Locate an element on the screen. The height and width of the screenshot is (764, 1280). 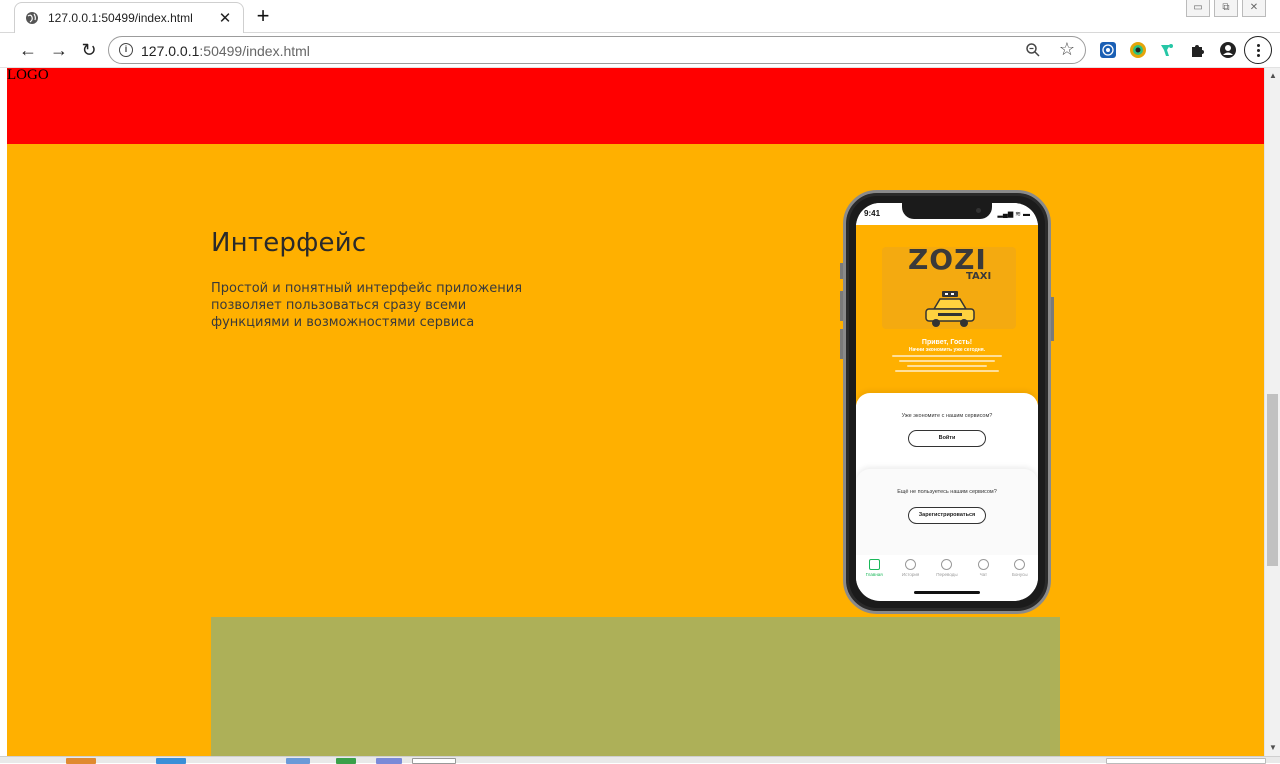
bird-extension-icon is located at coordinates (1167, 50).